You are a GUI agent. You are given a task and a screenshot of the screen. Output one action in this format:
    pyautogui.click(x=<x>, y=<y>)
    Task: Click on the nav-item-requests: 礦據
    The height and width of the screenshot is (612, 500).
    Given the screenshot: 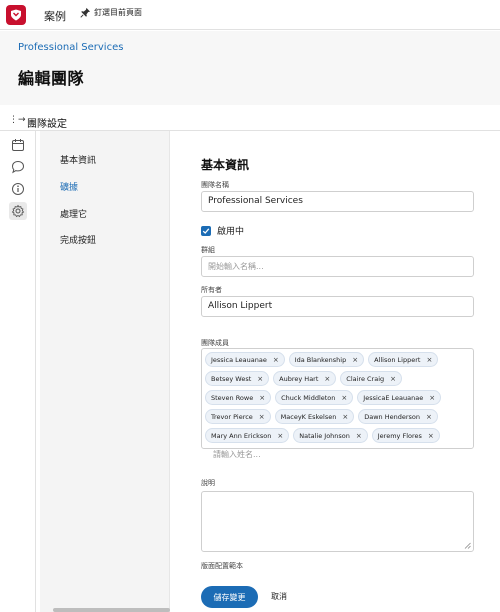 What is the action you would take?
    pyautogui.click(x=69, y=186)
    